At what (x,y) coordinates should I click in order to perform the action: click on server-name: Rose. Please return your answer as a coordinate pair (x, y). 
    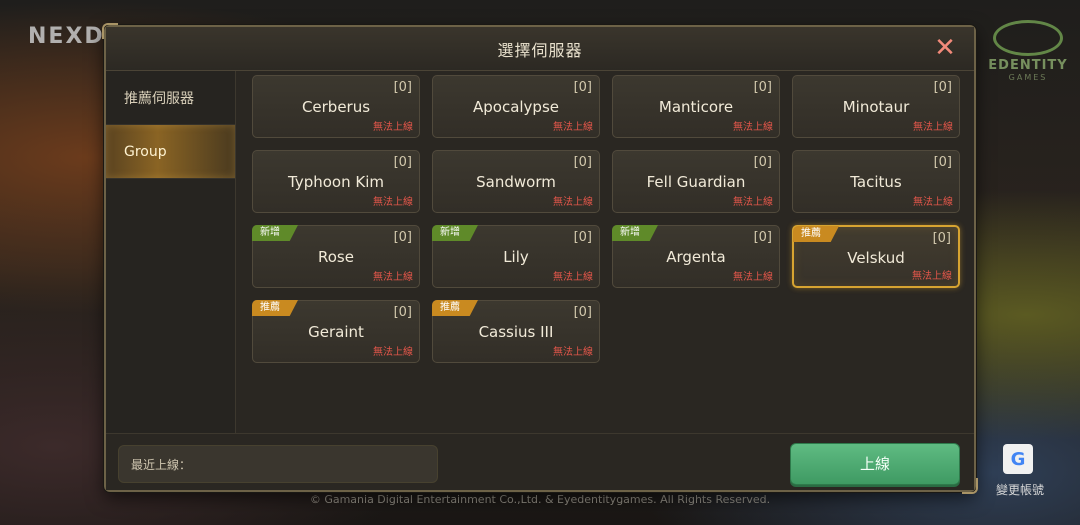
    Looking at the image, I should click on (336, 257).